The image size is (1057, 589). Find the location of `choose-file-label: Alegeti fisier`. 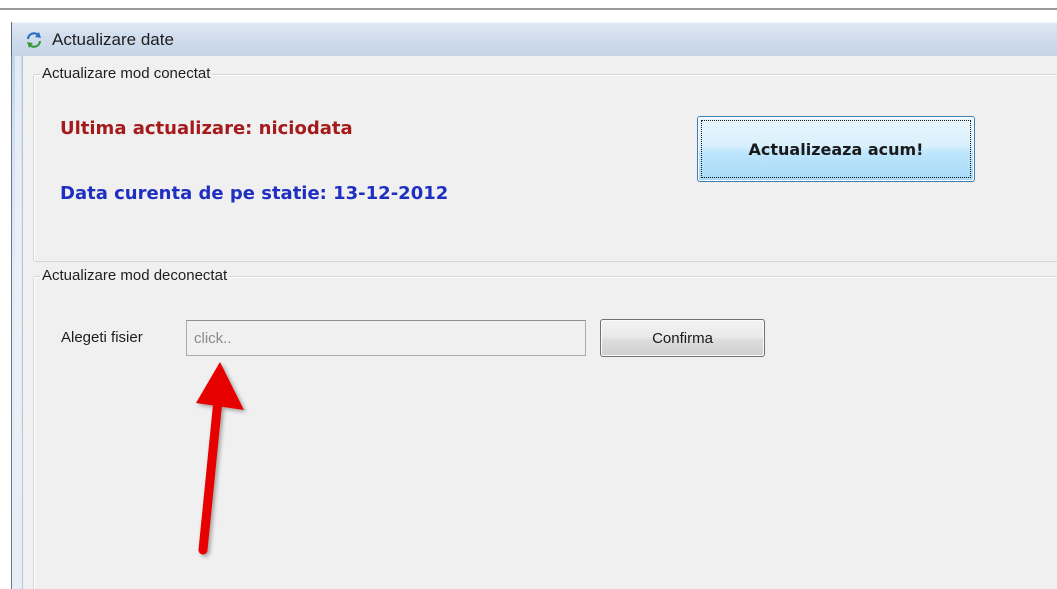

choose-file-label: Alegeti fisier is located at coordinates (102, 337).